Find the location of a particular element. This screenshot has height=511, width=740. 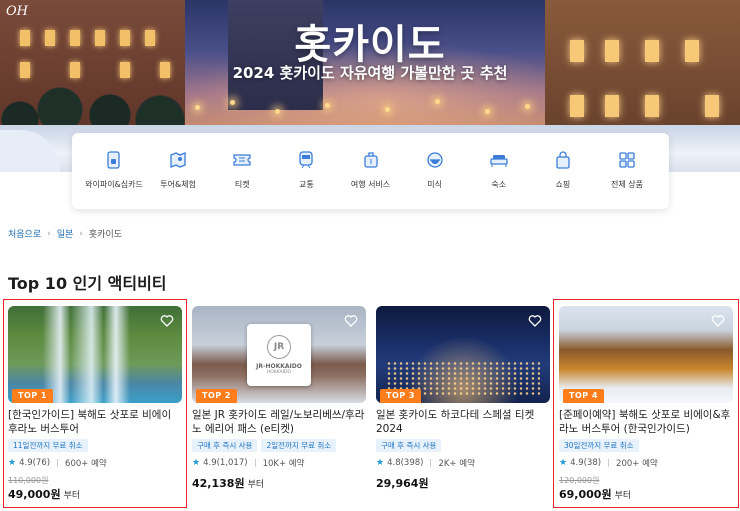

rank-badge: TOP 3 is located at coordinates (400, 396).